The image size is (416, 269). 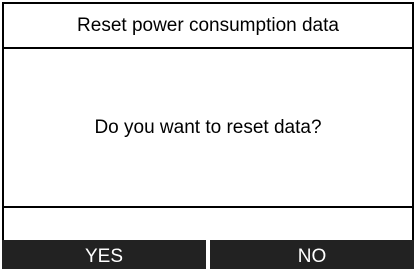 What do you see at coordinates (104, 254) in the screenshot?
I see `yes-button: YES` at bounding box center [104, 254].